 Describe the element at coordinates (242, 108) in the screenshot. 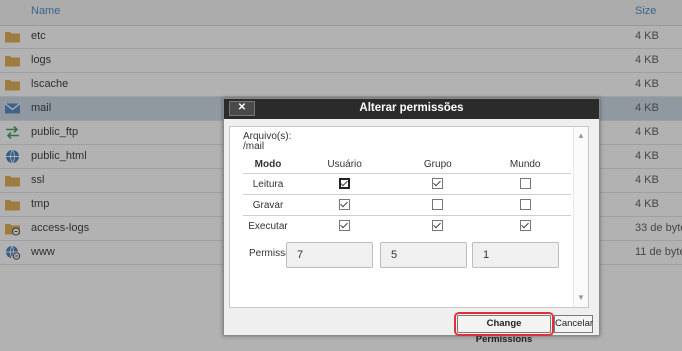

I see `close-icon: ✕` at that location.